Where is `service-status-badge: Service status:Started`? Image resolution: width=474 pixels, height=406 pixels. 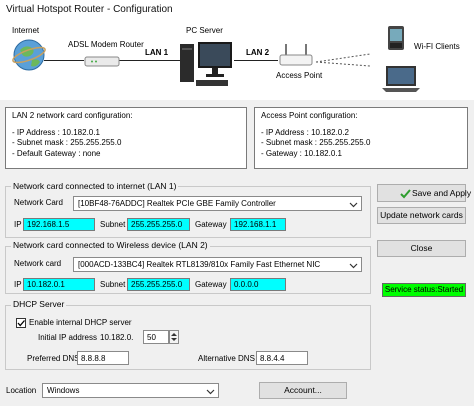
service-status-badge: Service status:Started is located at coordinates (424, 290).